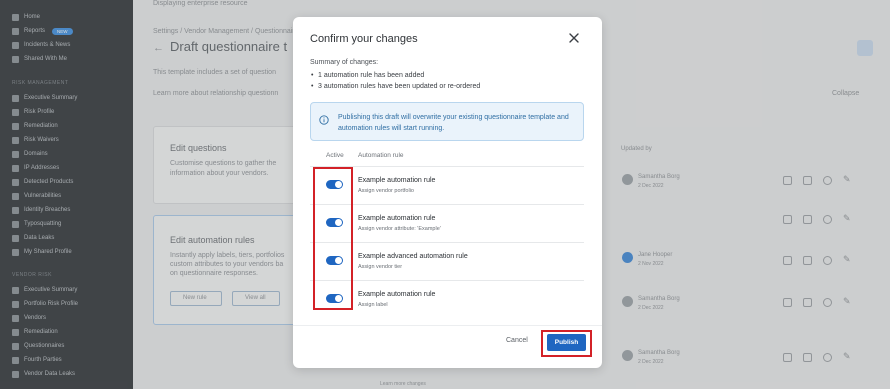 Image resolution: width=890 pixels, height=389 pixels. What do you see at coordinates (399, 229) in the screenshot?
I see `rule-description: Assign vendor attribute: 'Example'` at bounding box center [399, 229].